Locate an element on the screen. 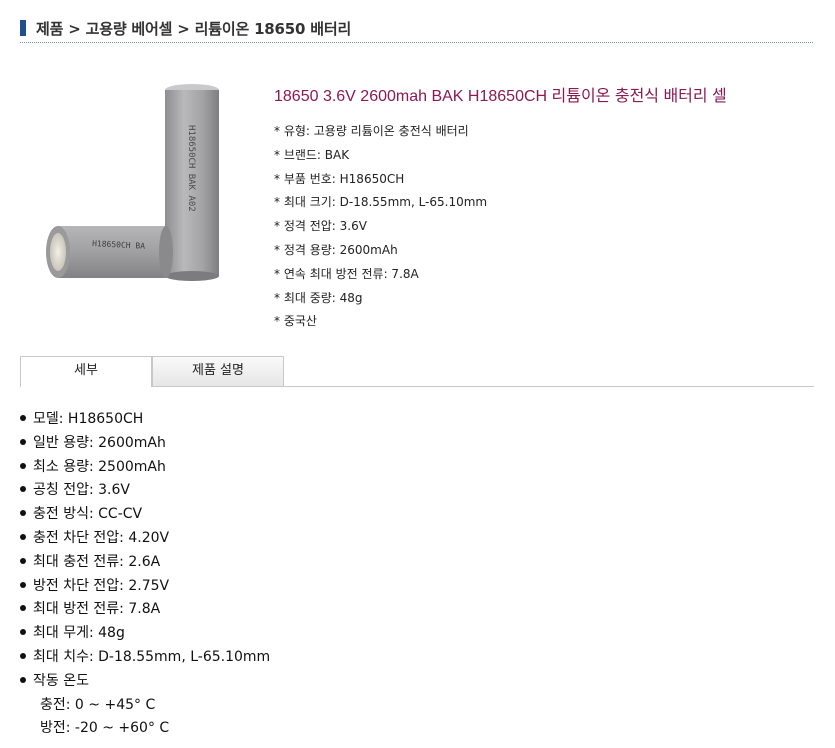  list-item: 모델: H18650CH is located at coordinates (145, 420).